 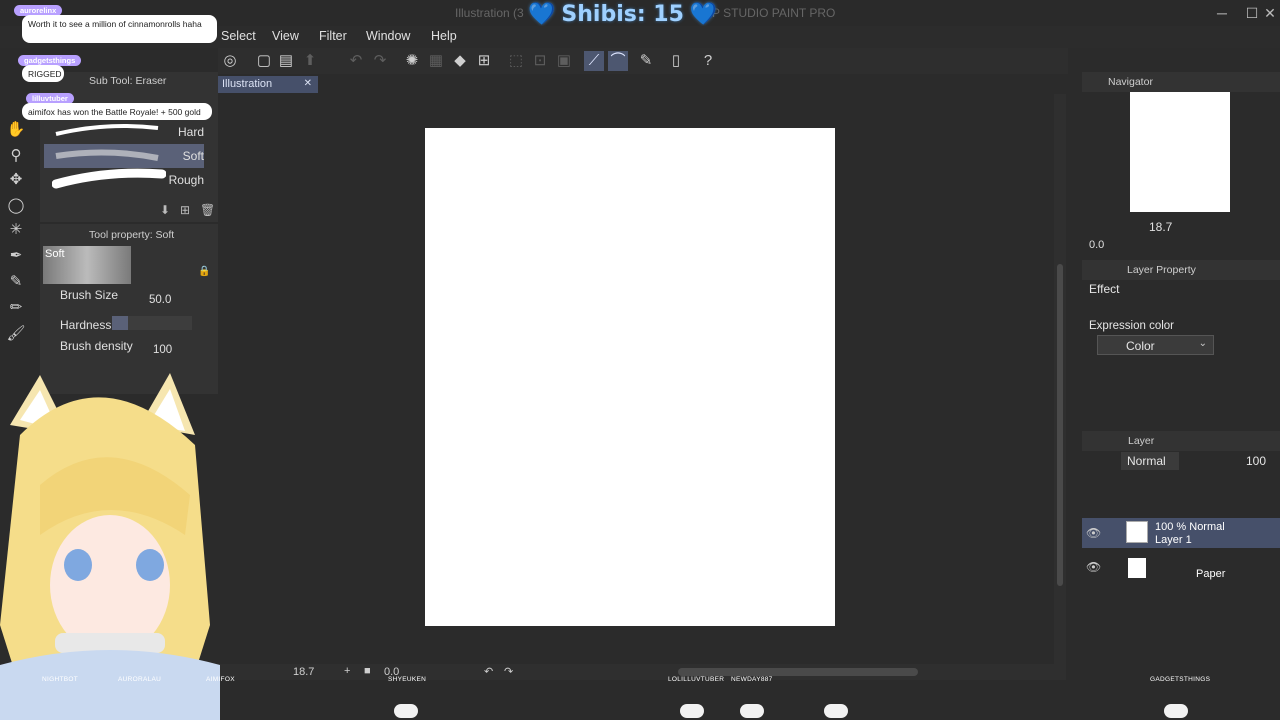 What do you see at coordinates (162, 350) in the screenshot?
I see `brush-density-value: 100` at bounding box center [162, 350].